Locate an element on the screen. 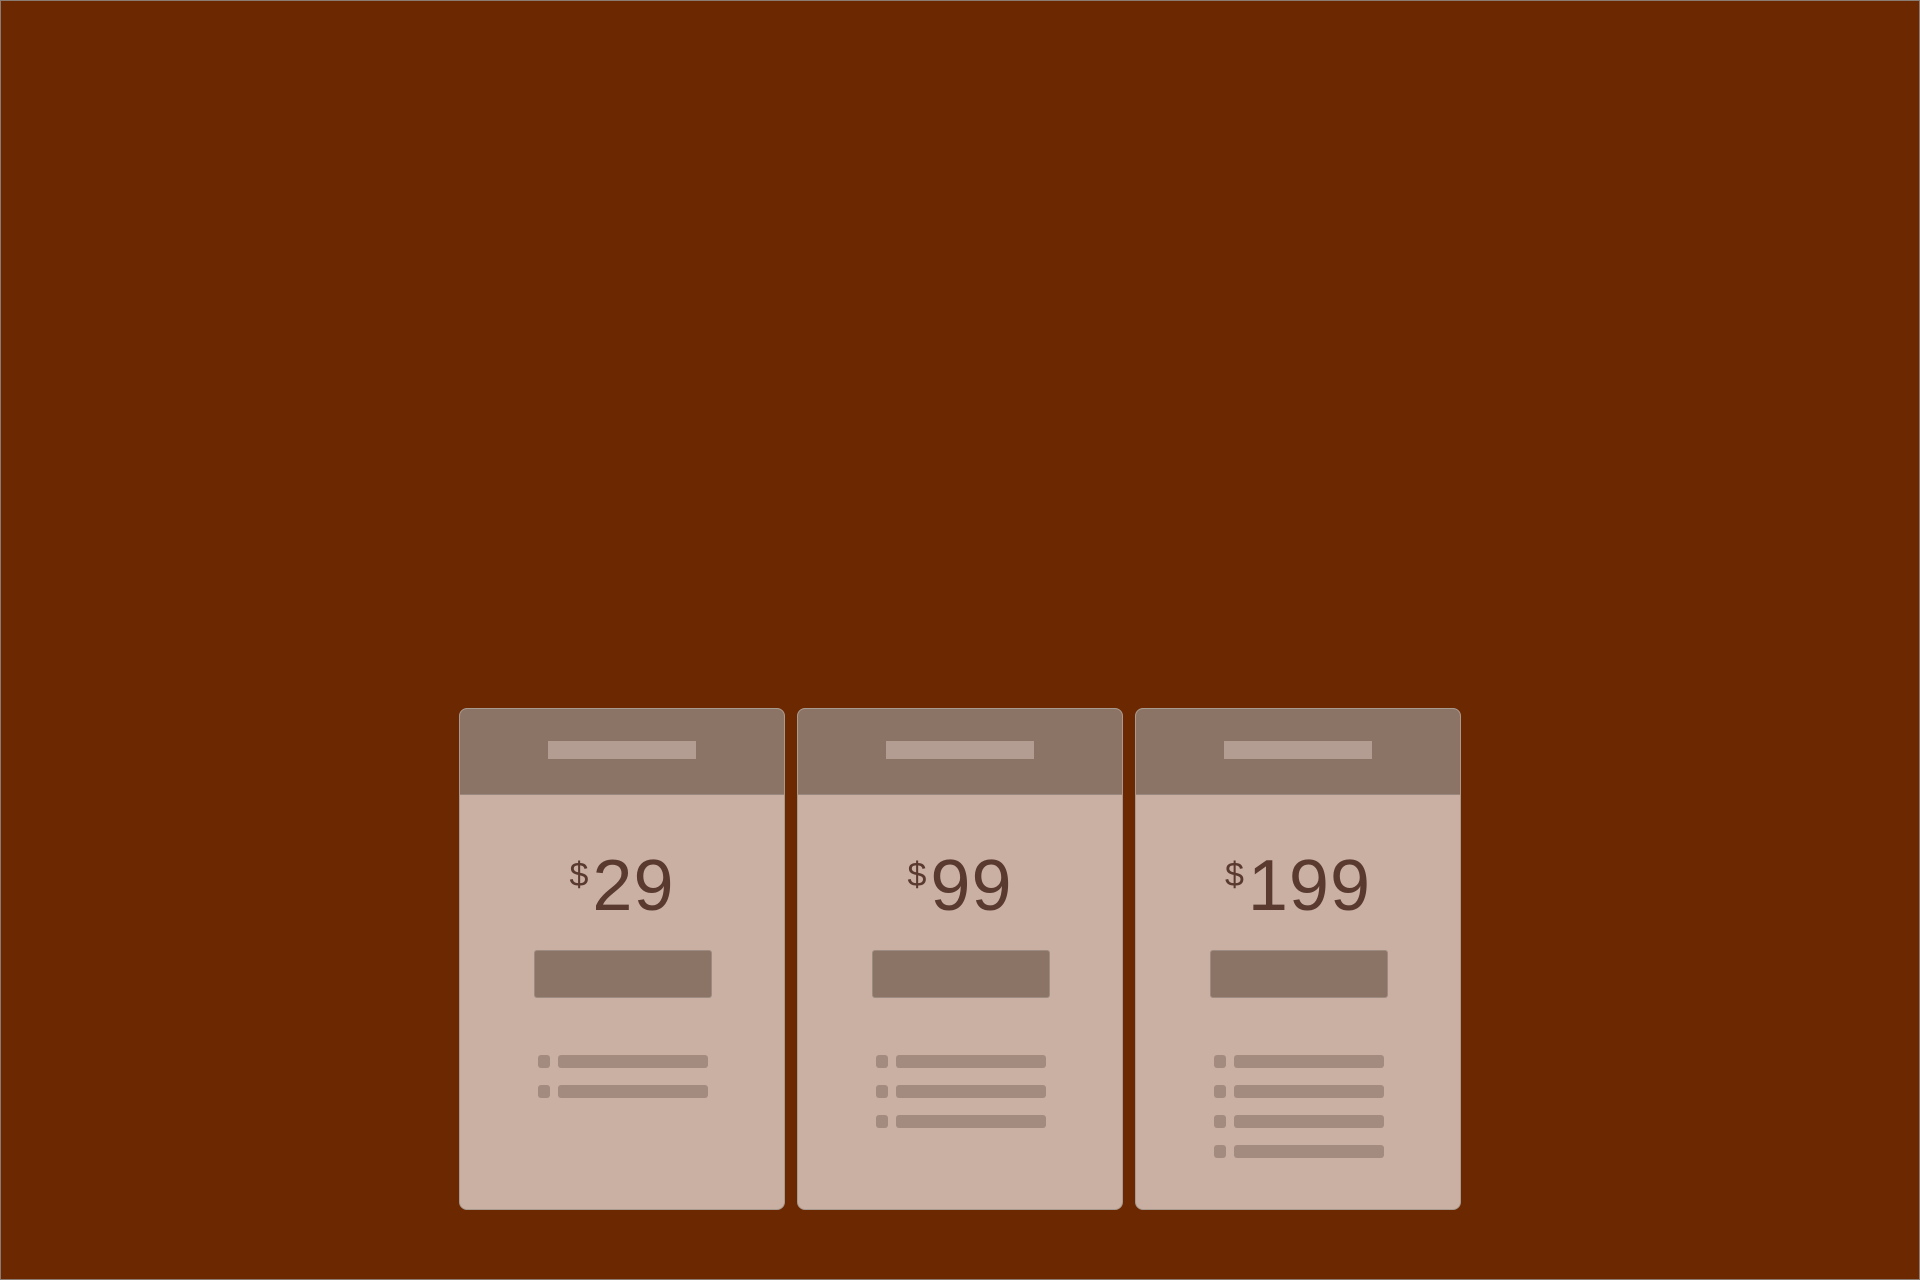 The height and width of the screenshot is (1280, 1920). plan-price: $99 is located at coordinates (960, 886).